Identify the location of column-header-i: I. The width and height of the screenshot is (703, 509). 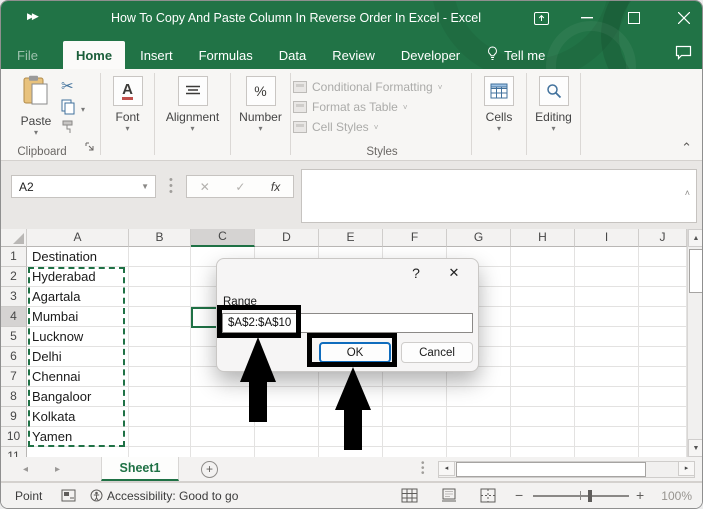
(607, 238).